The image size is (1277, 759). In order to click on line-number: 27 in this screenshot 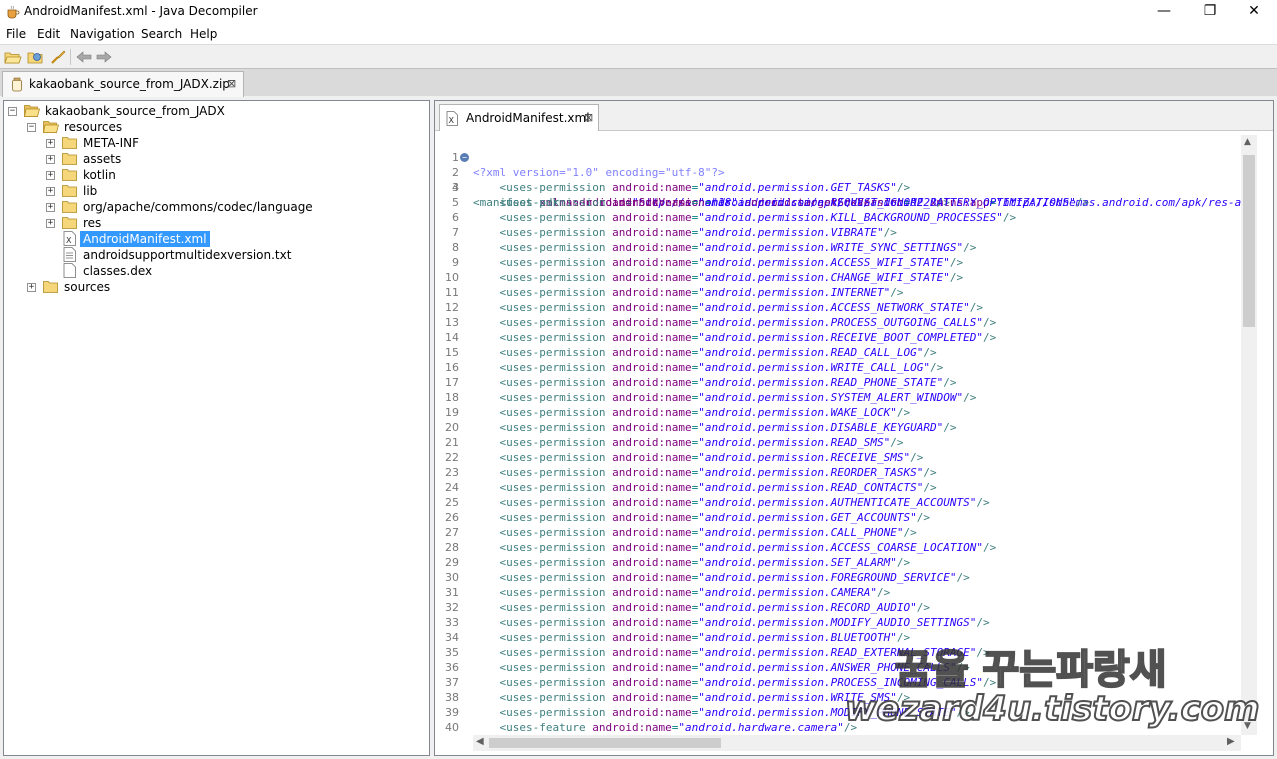, I will do `click(452, 532)`.